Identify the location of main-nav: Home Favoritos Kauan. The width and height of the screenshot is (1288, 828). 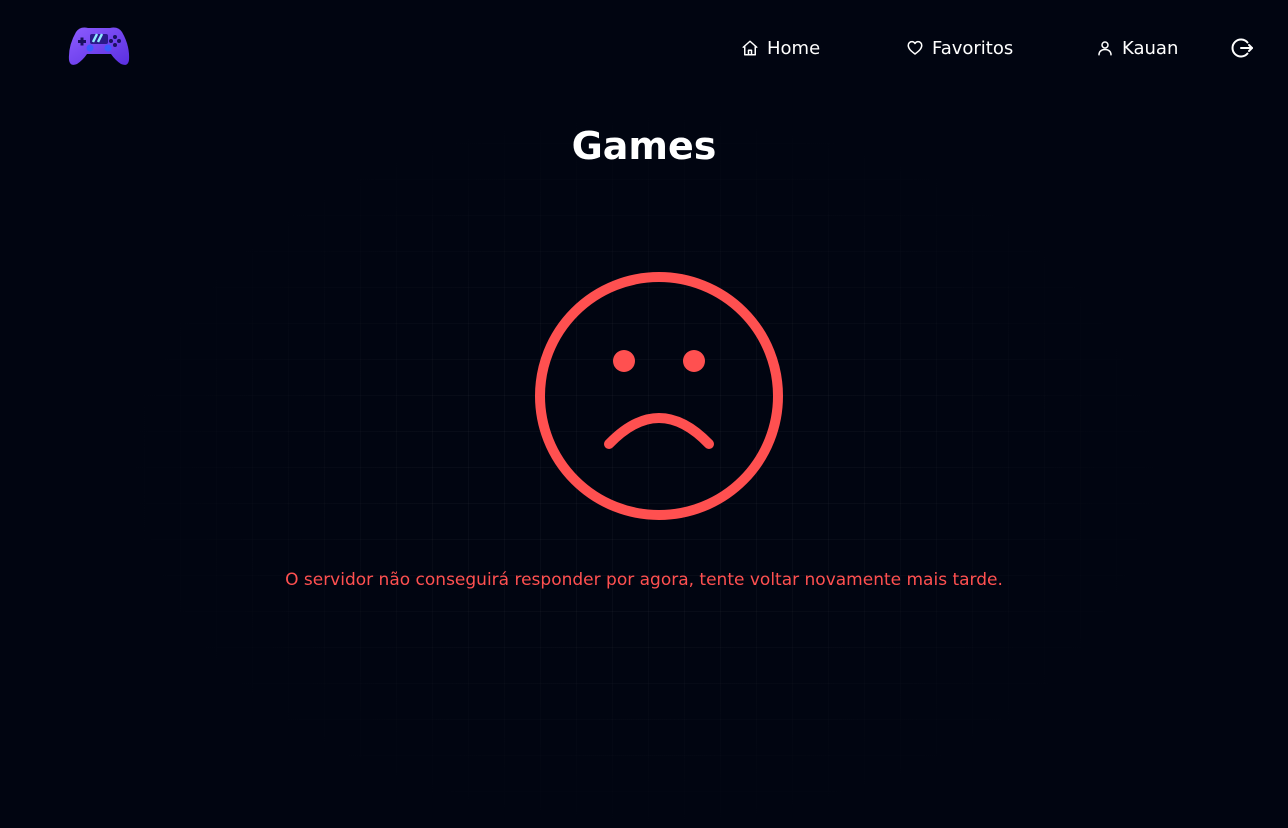
(644, 48).